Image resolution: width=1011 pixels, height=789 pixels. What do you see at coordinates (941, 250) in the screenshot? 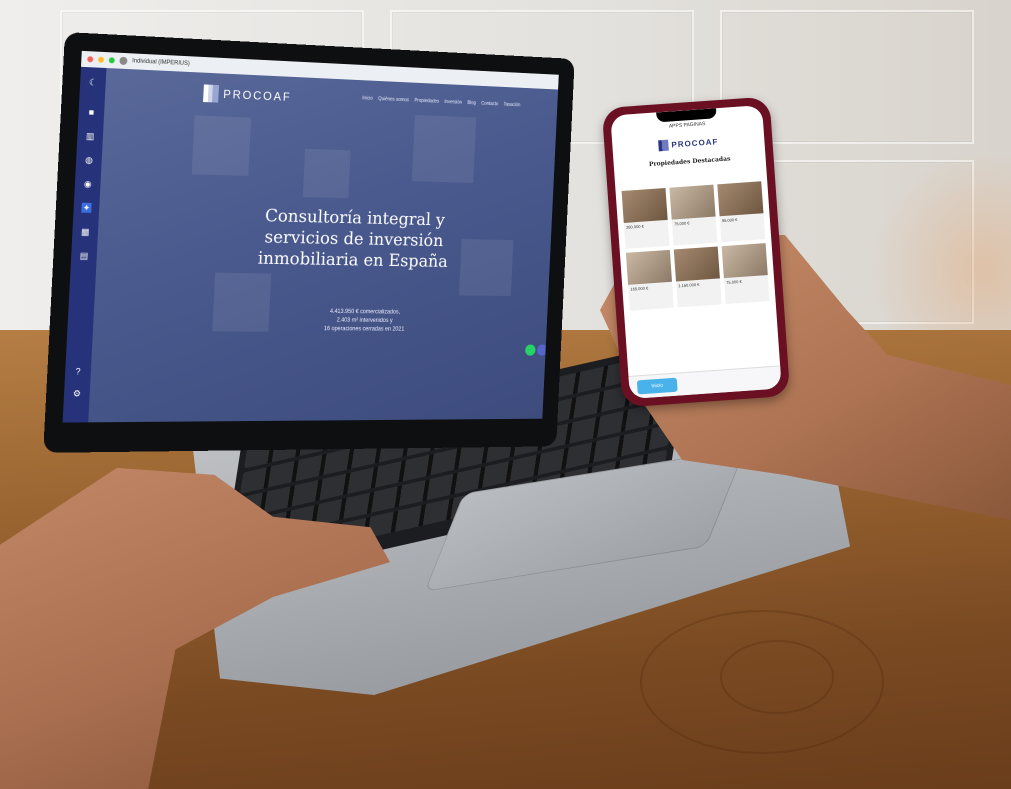
I see `window-light` at bounding box center [941, 250].